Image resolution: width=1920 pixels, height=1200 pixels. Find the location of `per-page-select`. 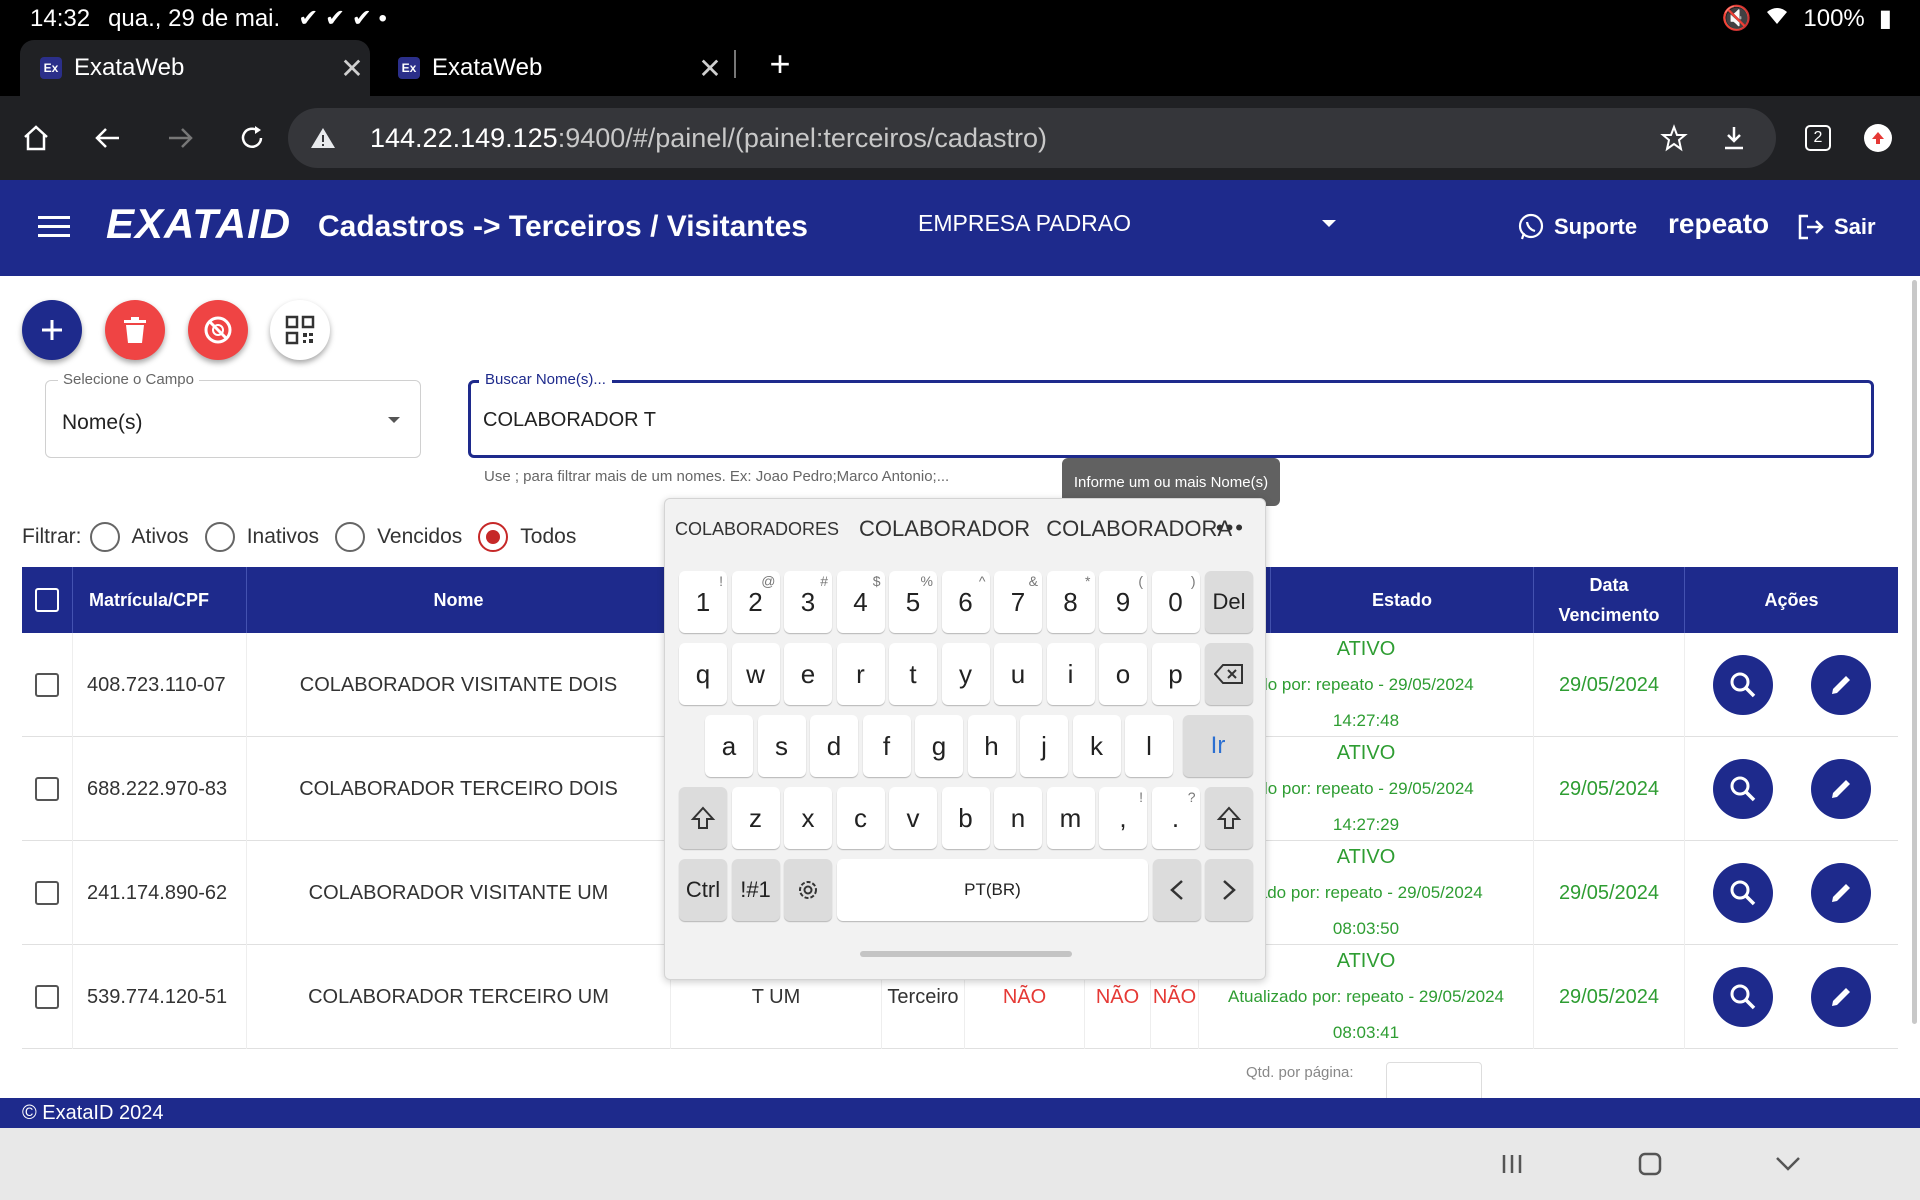

per-page-select is located at coordinates (1434, 1082).